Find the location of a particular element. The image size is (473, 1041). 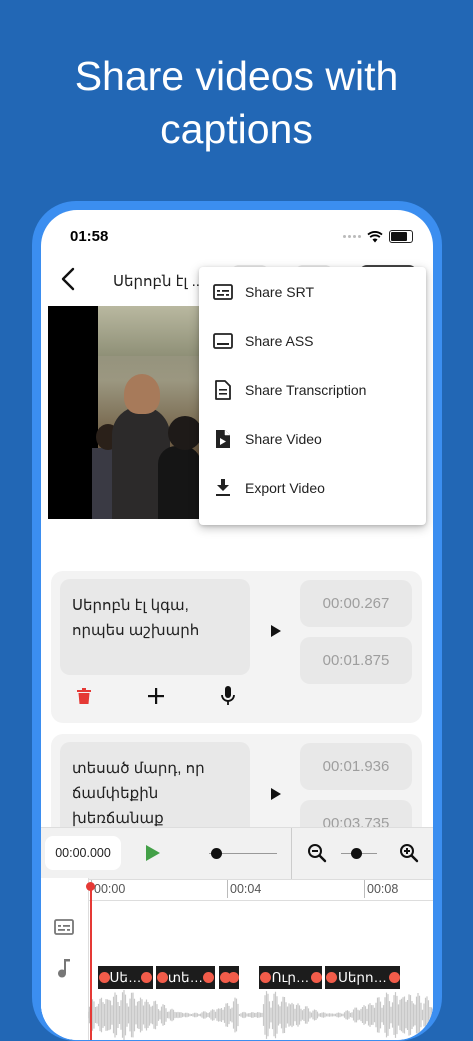

document-icon is located at coordinates (223, 390).